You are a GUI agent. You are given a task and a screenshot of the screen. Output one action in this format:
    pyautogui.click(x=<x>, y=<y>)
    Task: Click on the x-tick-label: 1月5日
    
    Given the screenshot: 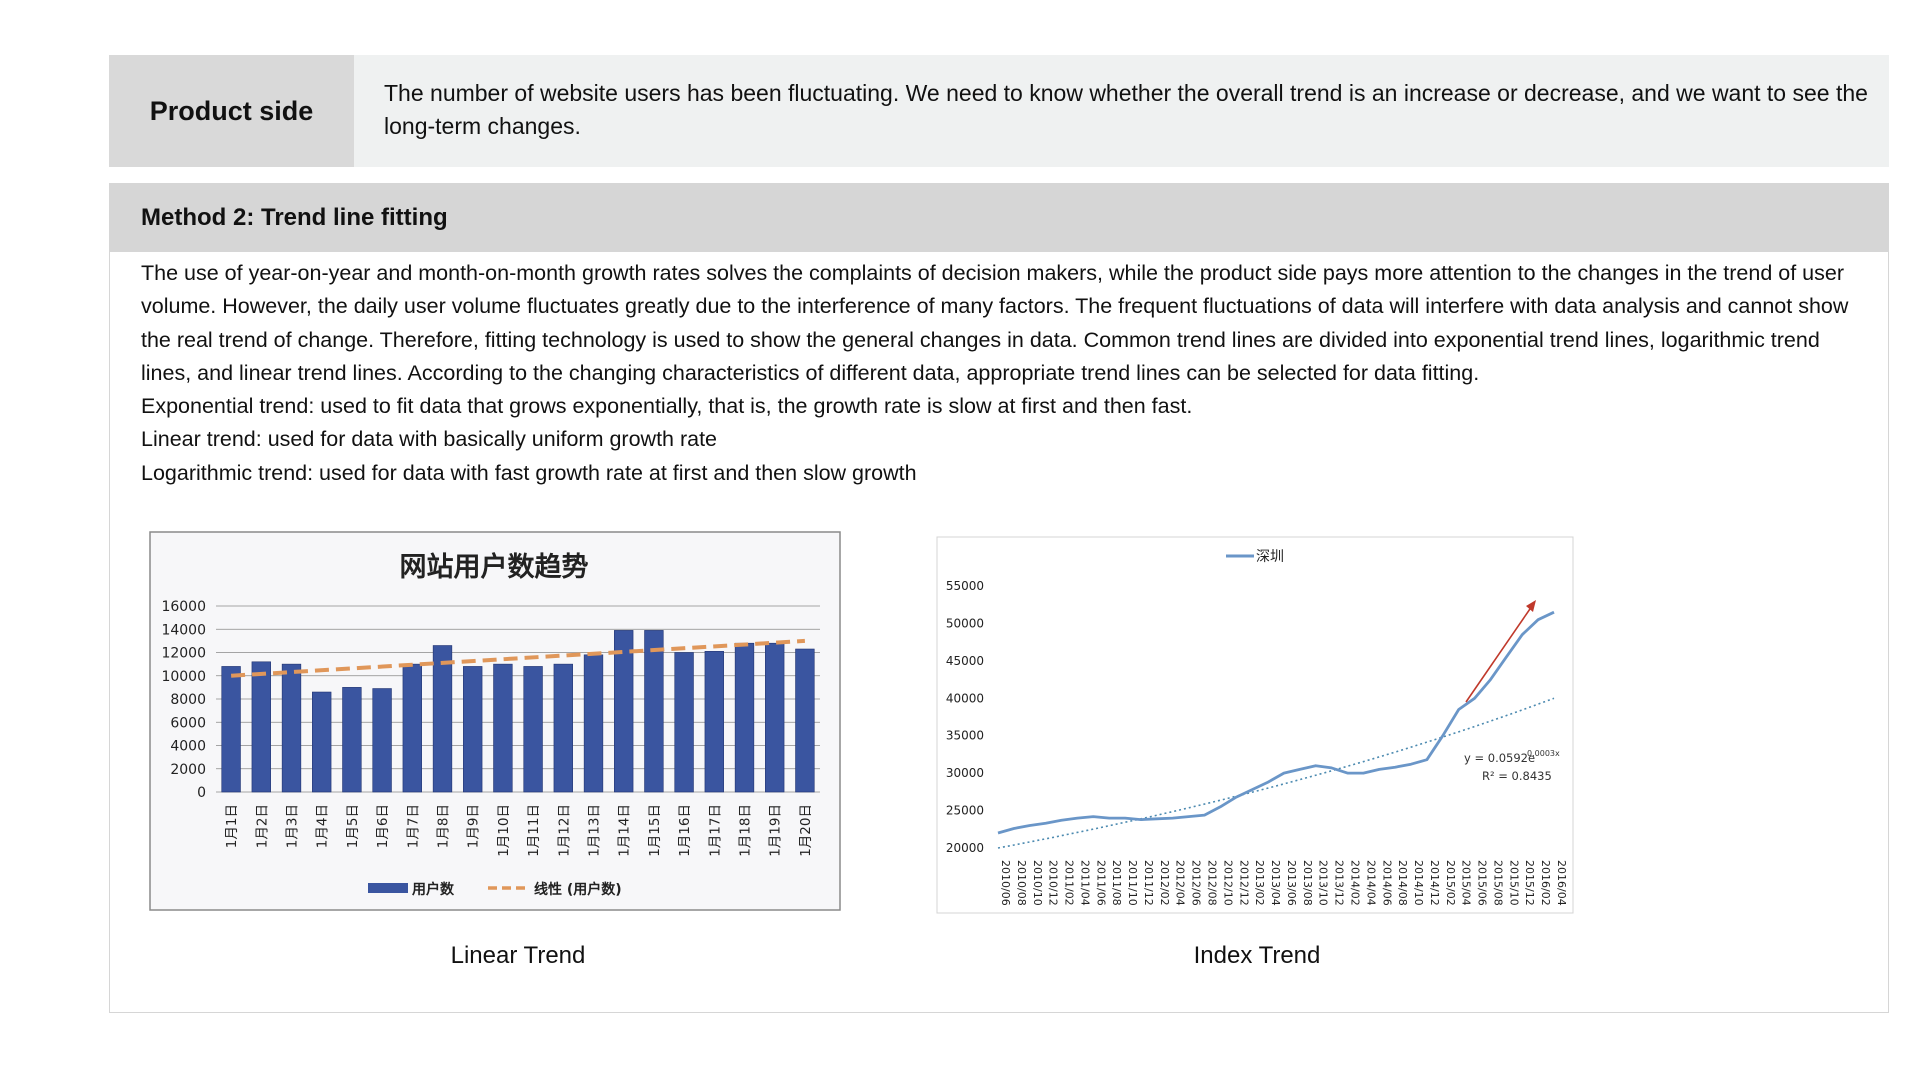 What is the action you would take?
    pyautogui.click(x=353, y=826)
    